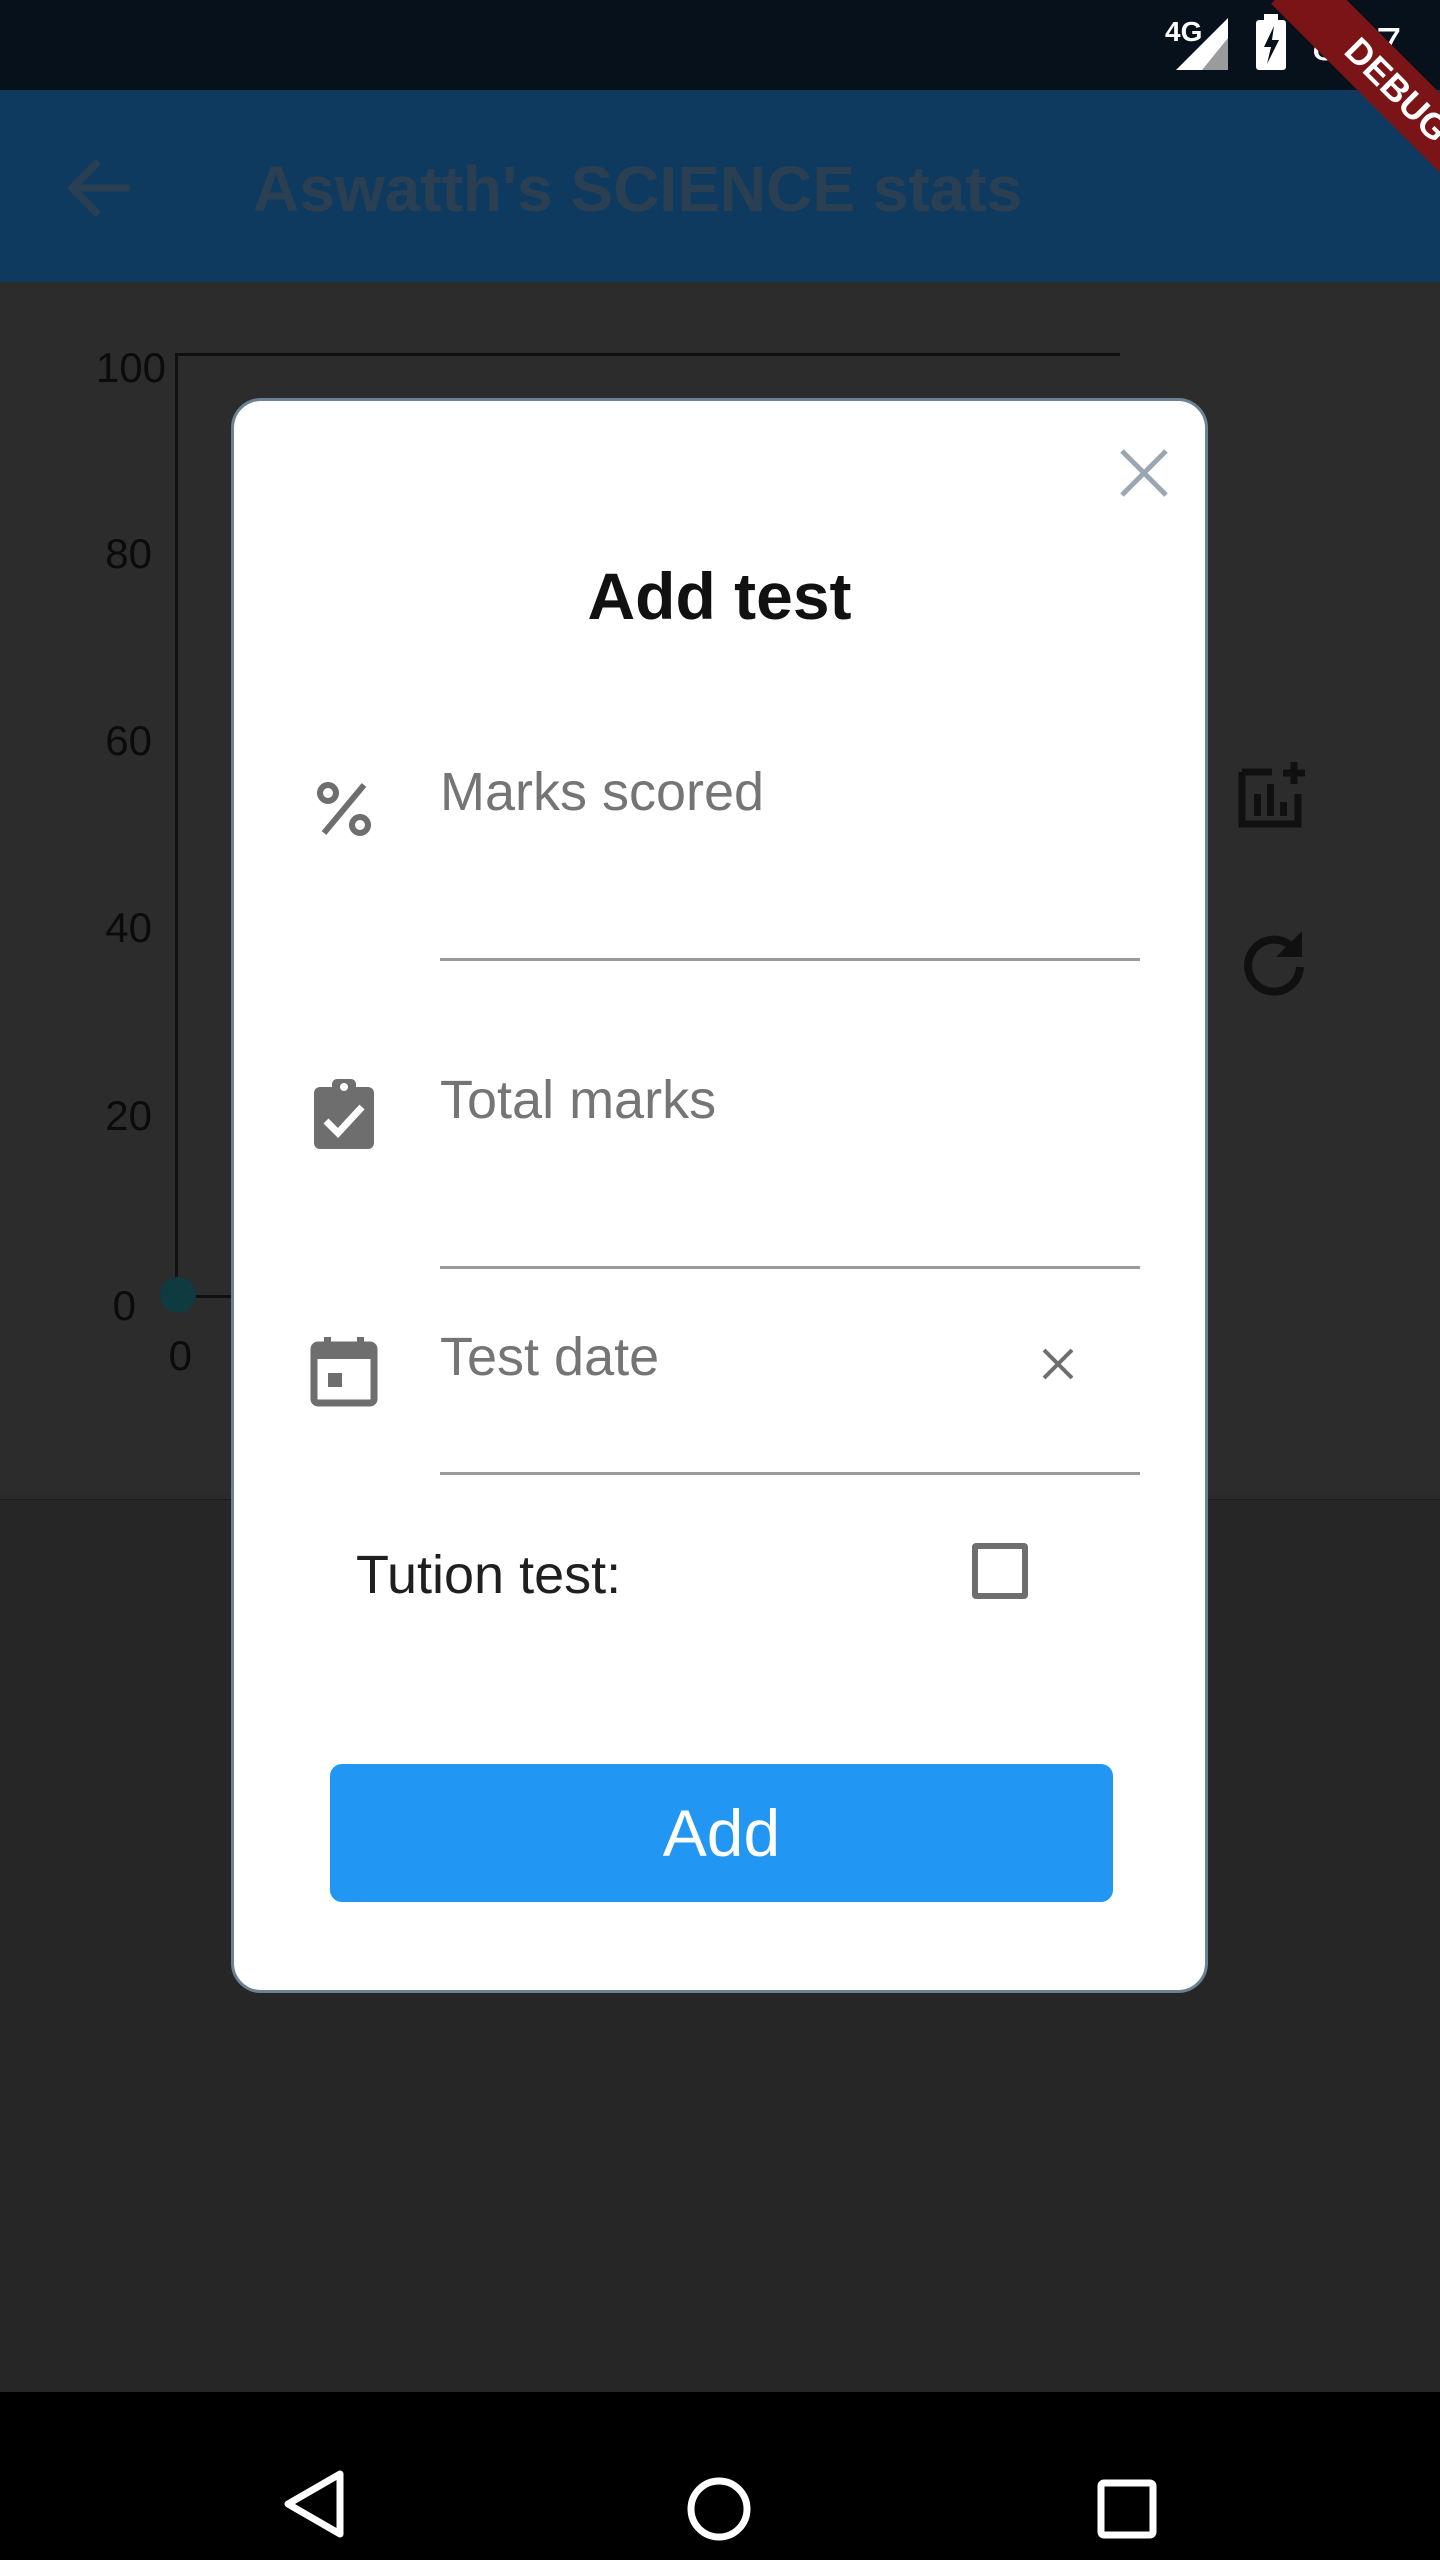  What do you see at coordinates (1275, 962) in the screenshot?
I see `refresh-icon` at bounding box center [1275, 962].